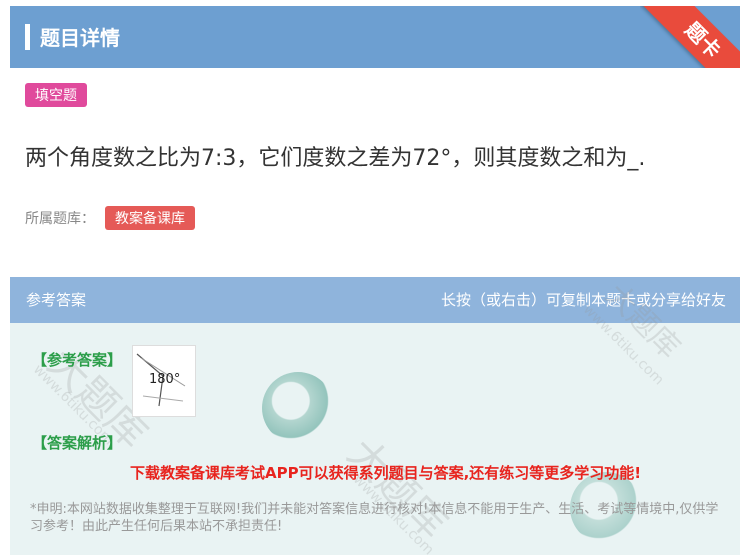  I want to click on page-title: 题目详情, so click(80, 38).